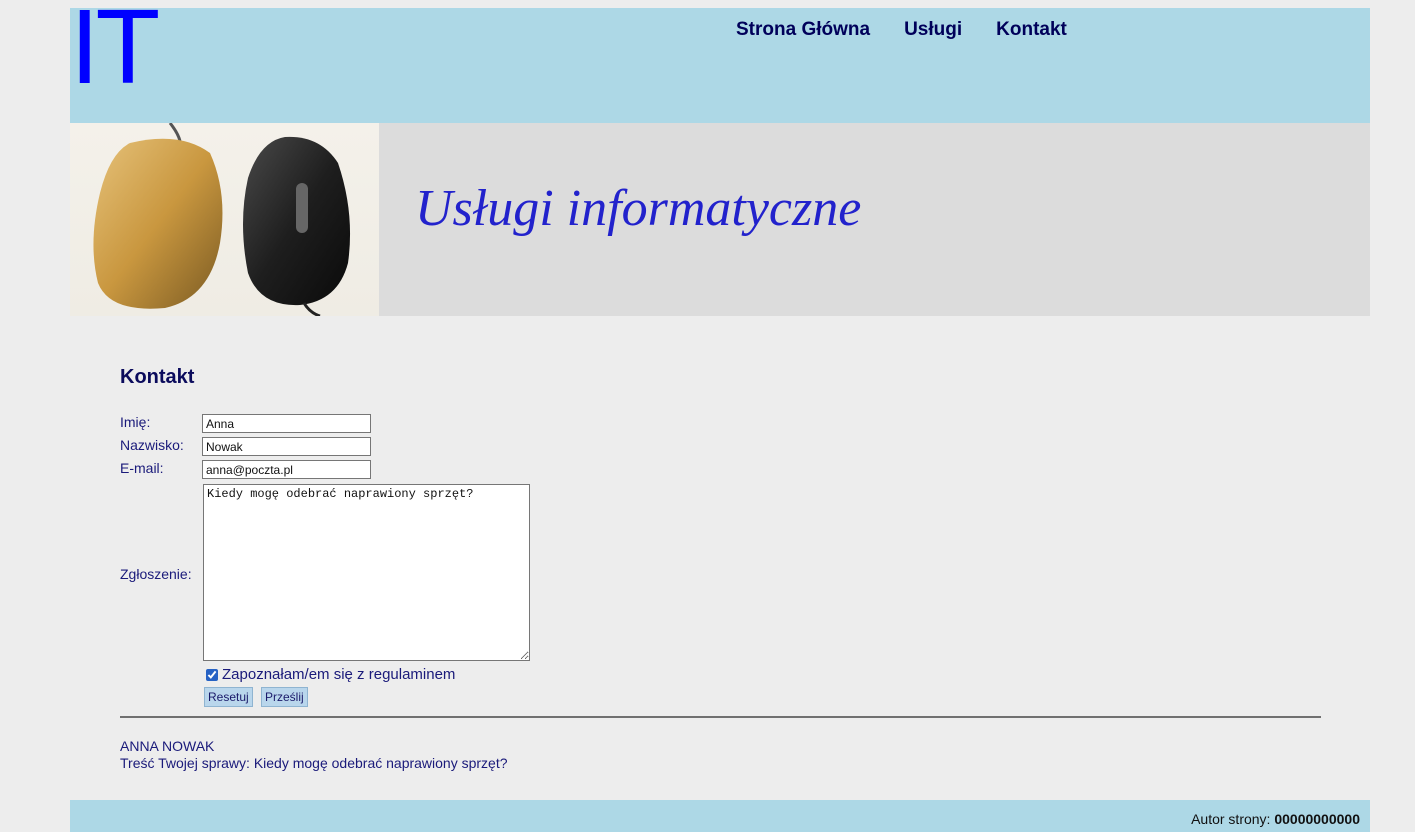  Describe the element at coordinates (167, 746) in the screenshot. I see `result-name: ANNA NOWAK` at that location.